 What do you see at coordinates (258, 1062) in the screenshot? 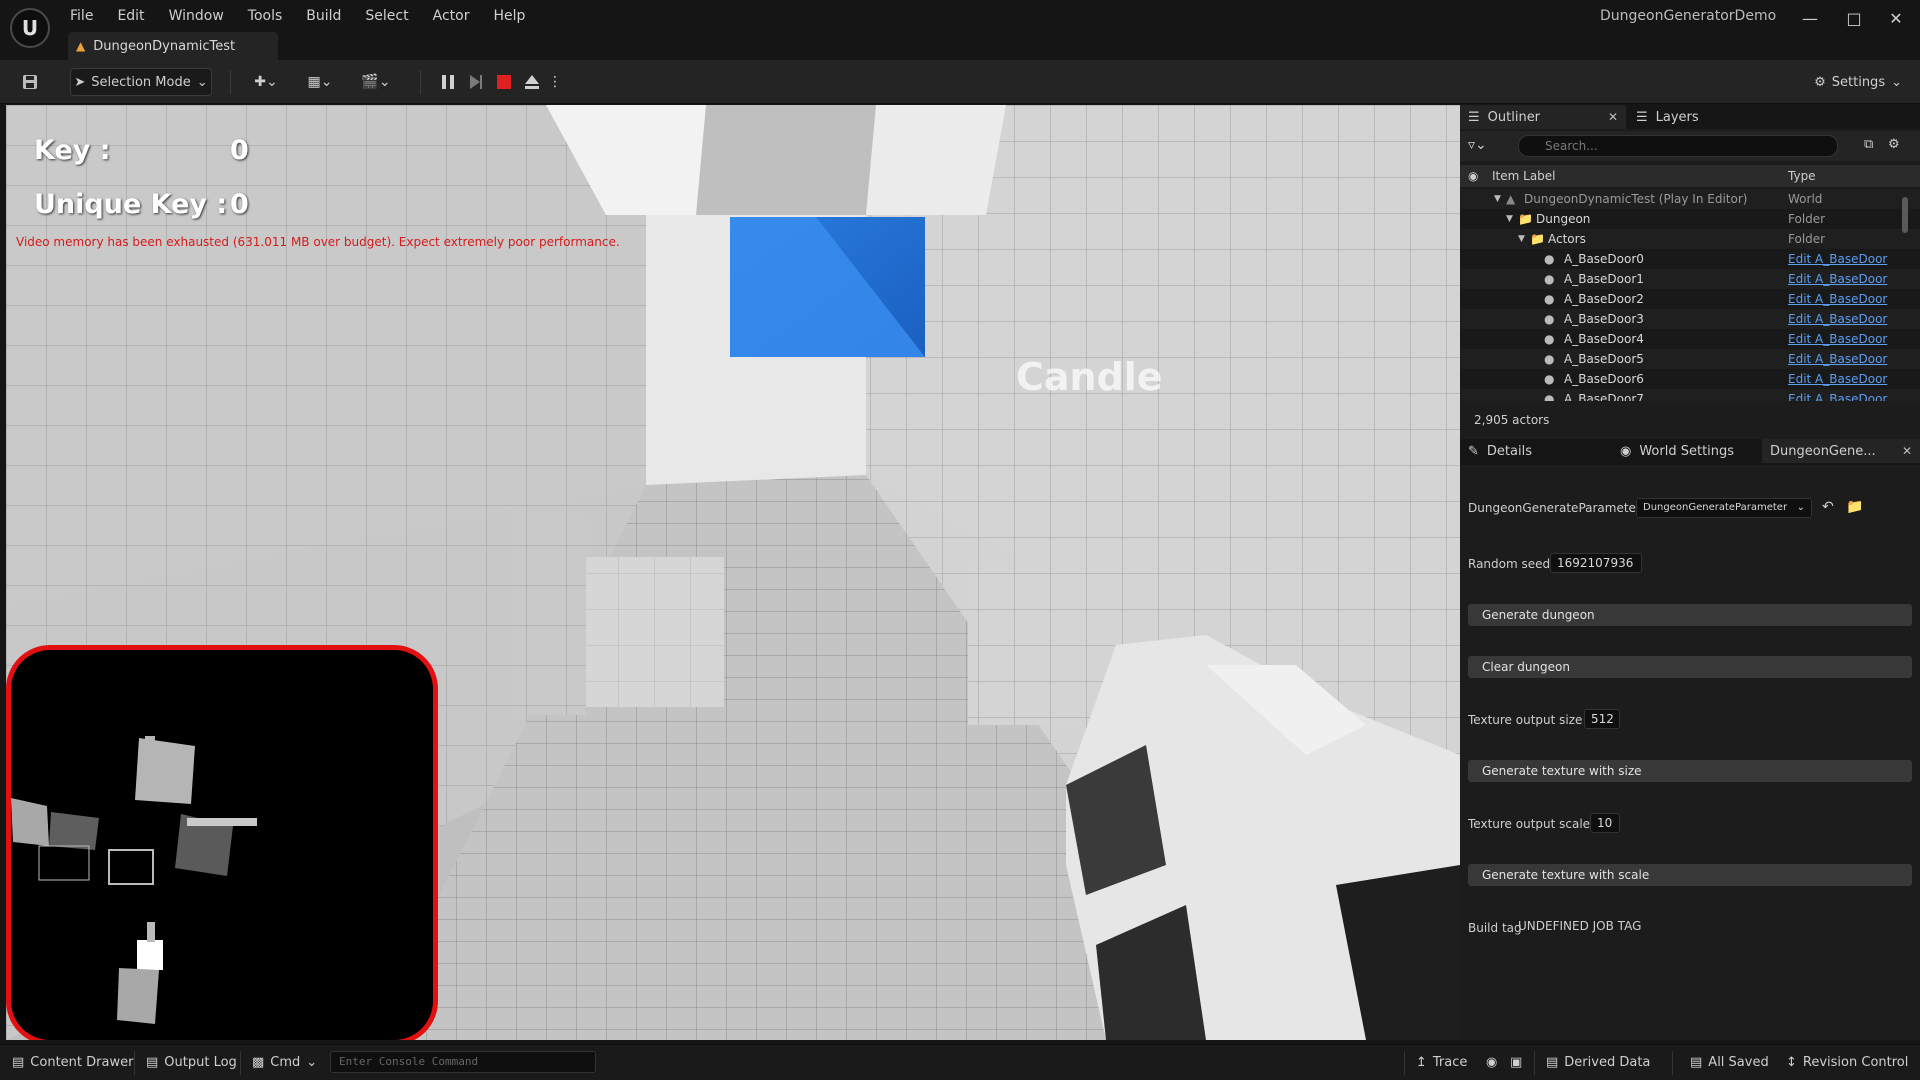
I see `terminal-icon: ▩` at bounding box center [258, 1062].